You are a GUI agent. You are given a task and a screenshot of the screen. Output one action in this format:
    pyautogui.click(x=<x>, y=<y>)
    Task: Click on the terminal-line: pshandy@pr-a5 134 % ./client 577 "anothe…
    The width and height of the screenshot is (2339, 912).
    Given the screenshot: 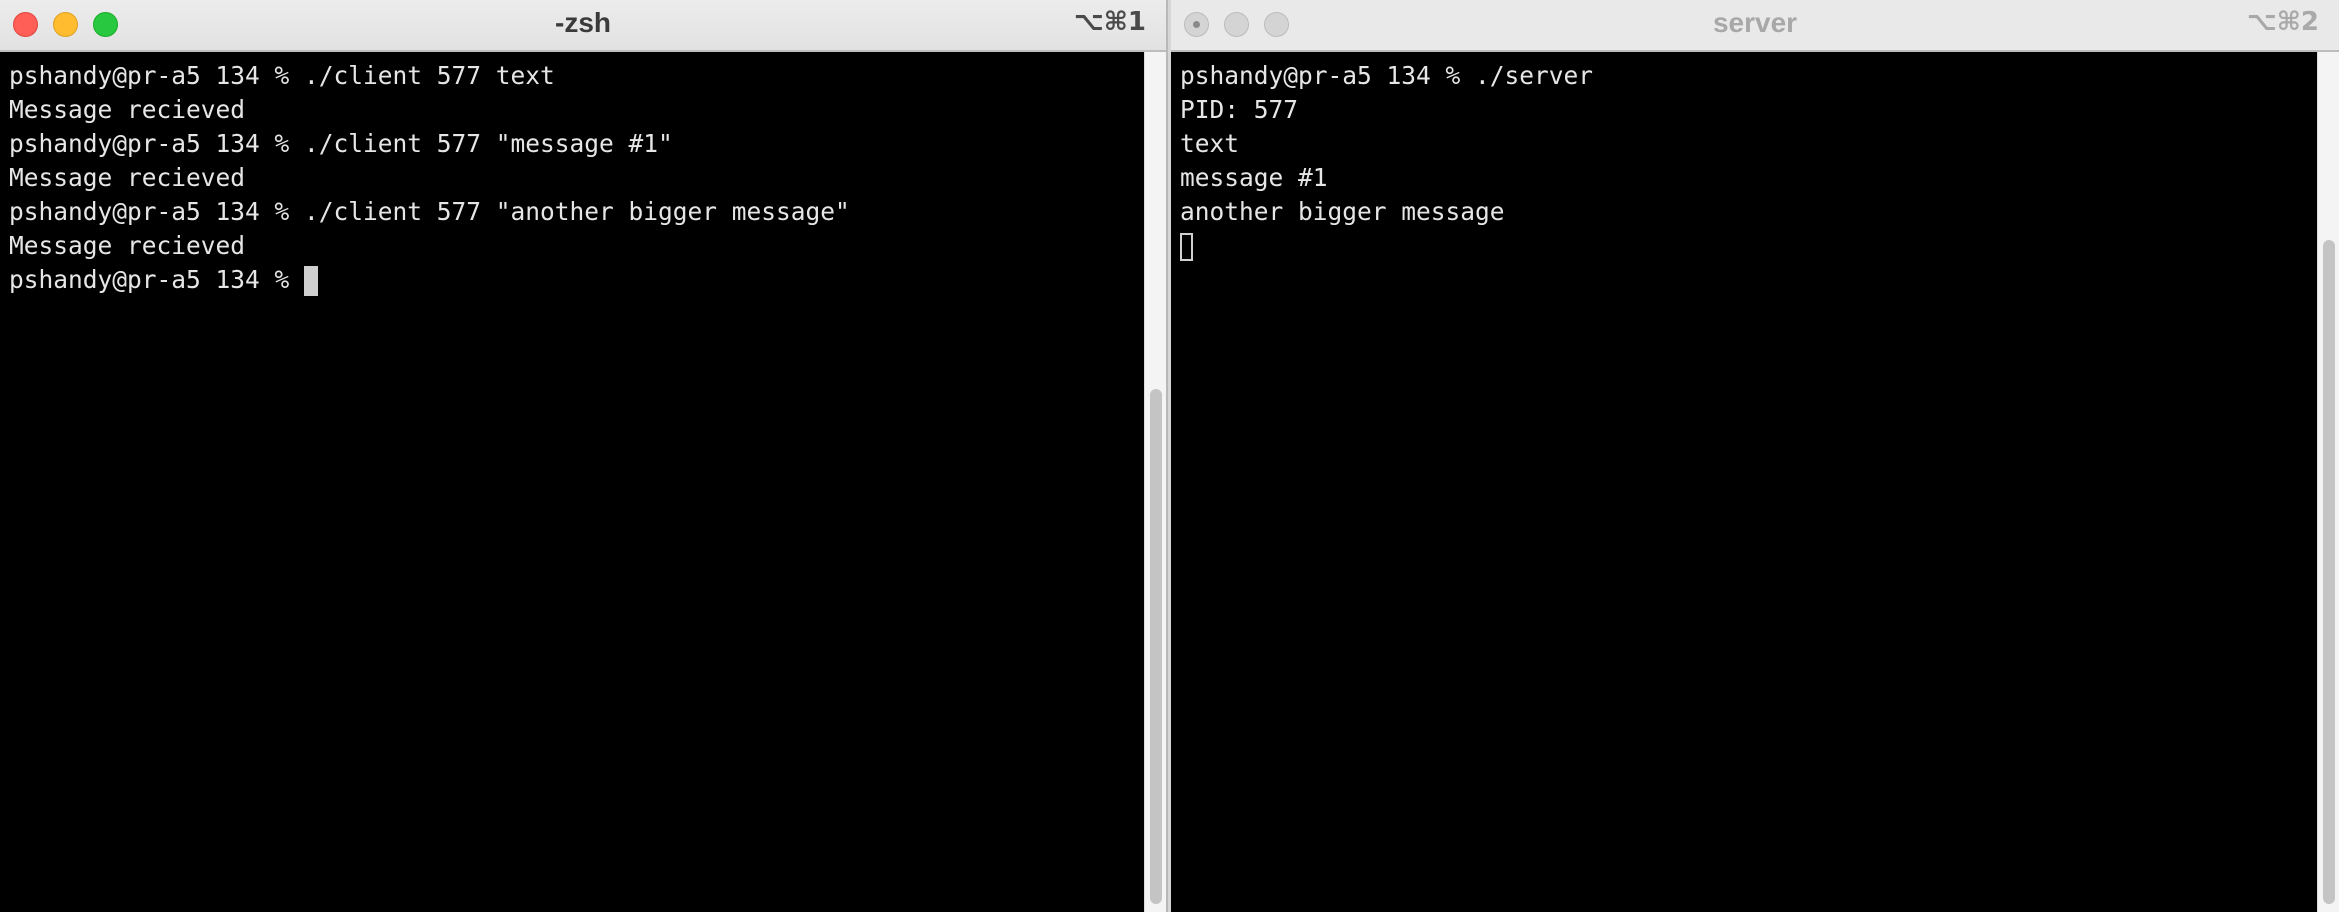 What is the action you would take?
    pyautogui.click(x=429, y=211)
    